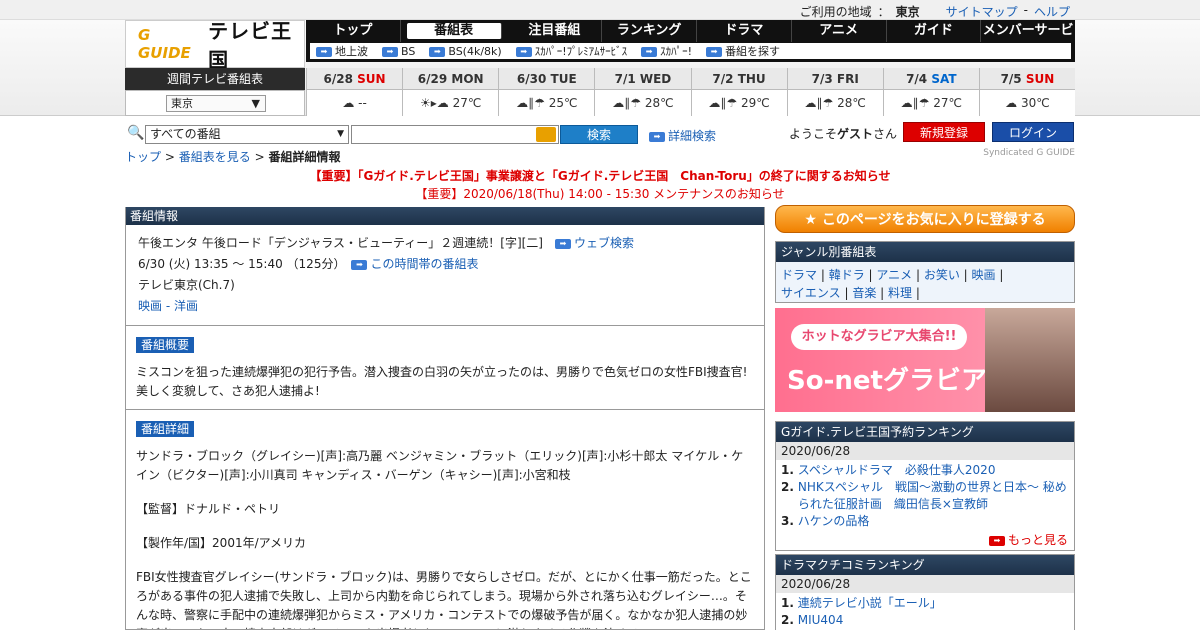 The width and height of the screenshot is (1200, 630). I want to click on search-input, so click(455, 134).